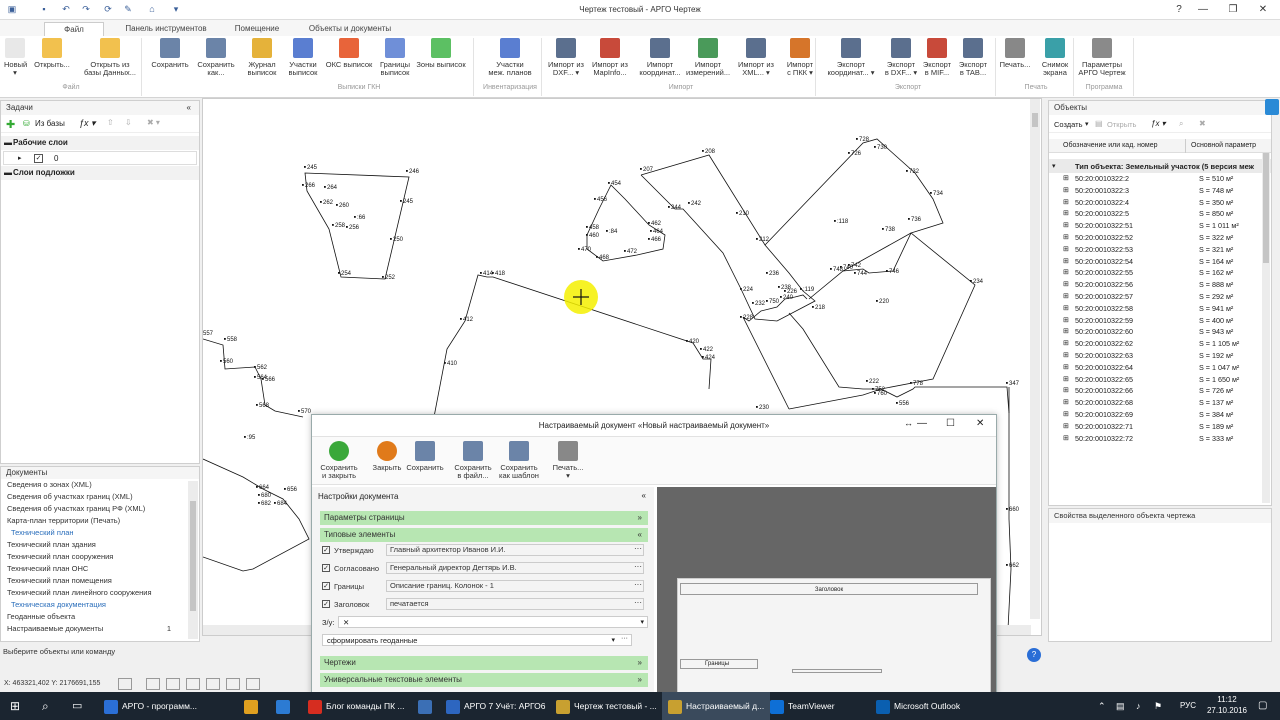 Image resolution: width=1280 pixels, height=720 pixels. I want to click on parcel-edge, so click(766, 363).